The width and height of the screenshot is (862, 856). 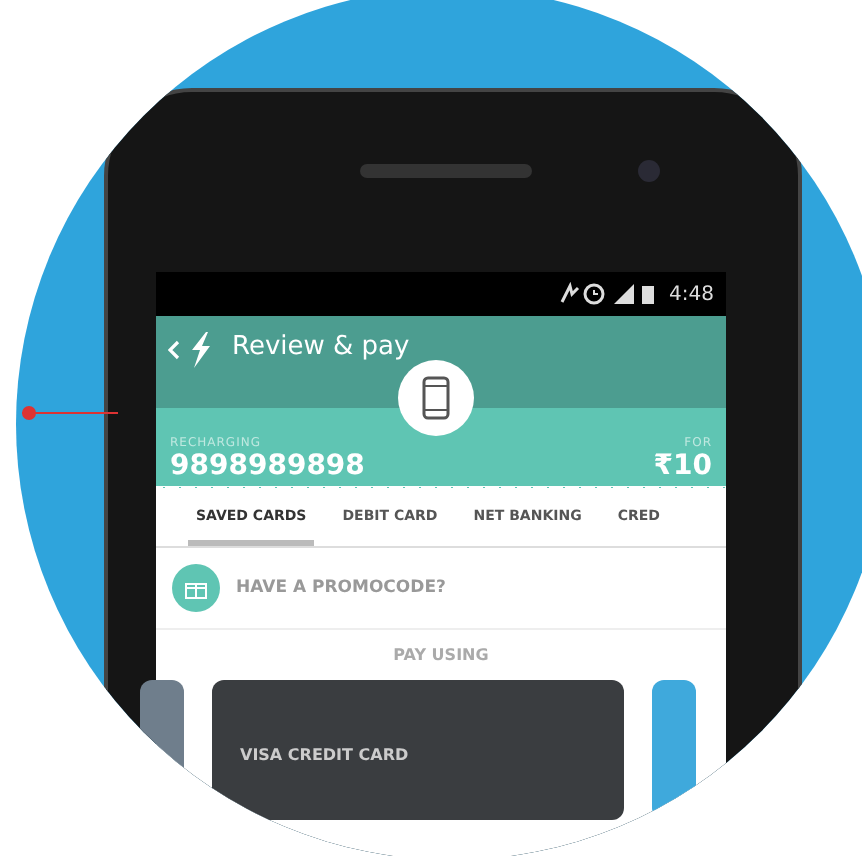 What do you see at coordinates (682, 465) in the screenshot?
I see `recharge-amount: ₹10` at bounding box center [682, 465].